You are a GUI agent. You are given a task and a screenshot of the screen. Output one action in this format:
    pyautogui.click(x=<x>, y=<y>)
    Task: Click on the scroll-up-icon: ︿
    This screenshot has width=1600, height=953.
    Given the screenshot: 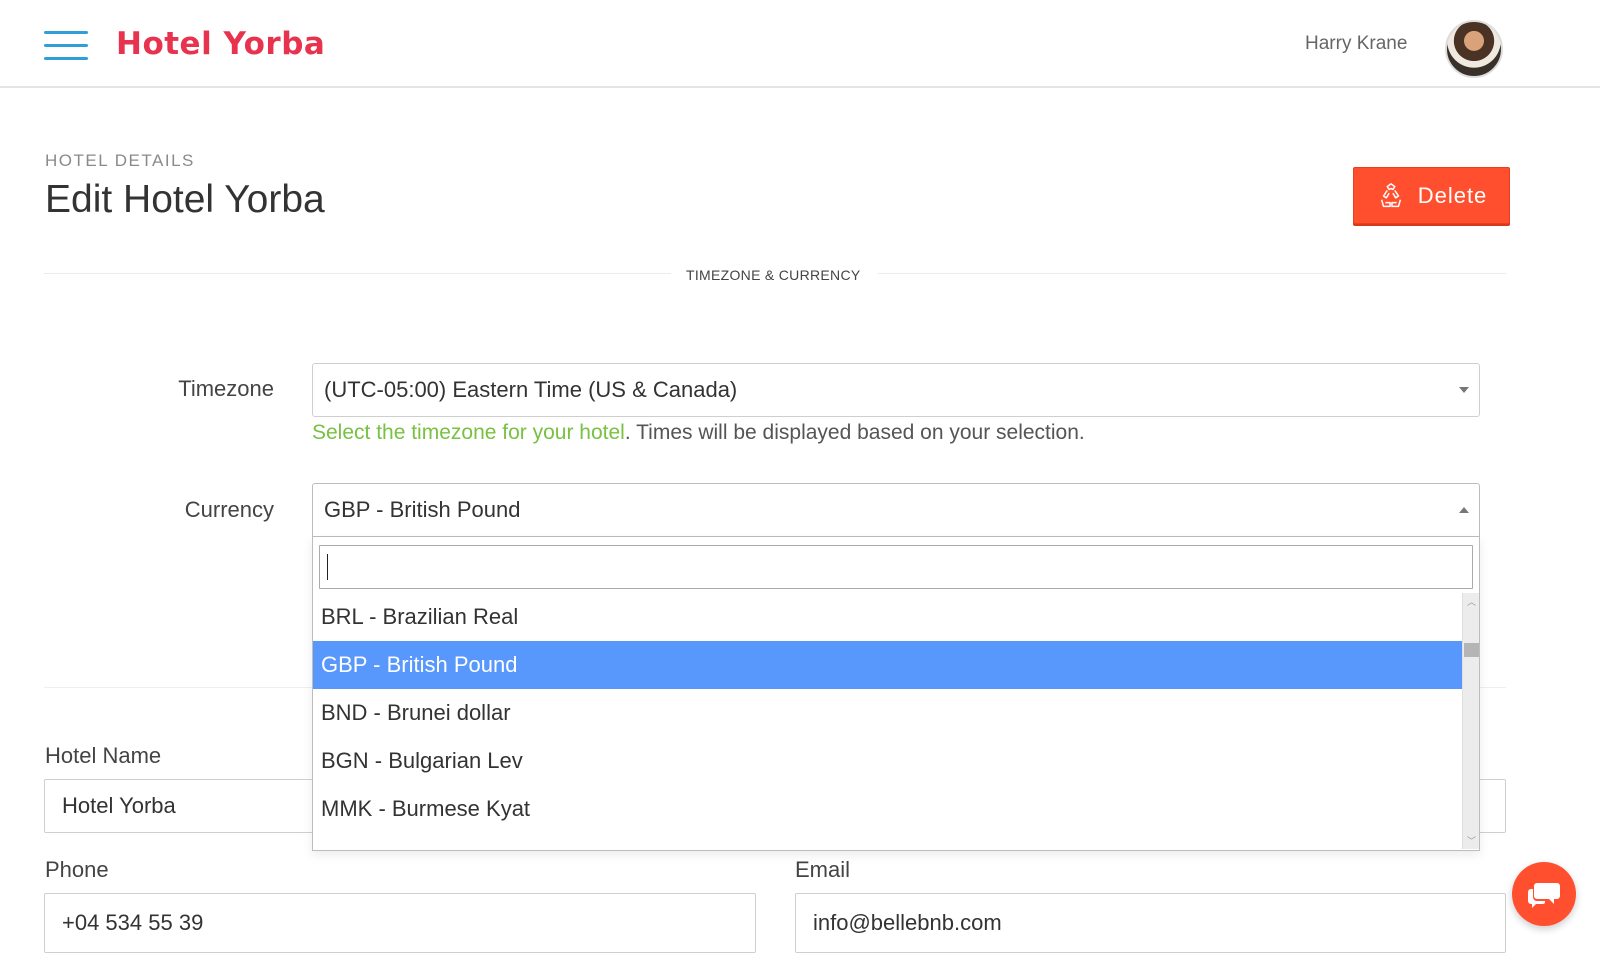 What is the action you would take?
    pyautogui.click(x=1471, y=601)
    